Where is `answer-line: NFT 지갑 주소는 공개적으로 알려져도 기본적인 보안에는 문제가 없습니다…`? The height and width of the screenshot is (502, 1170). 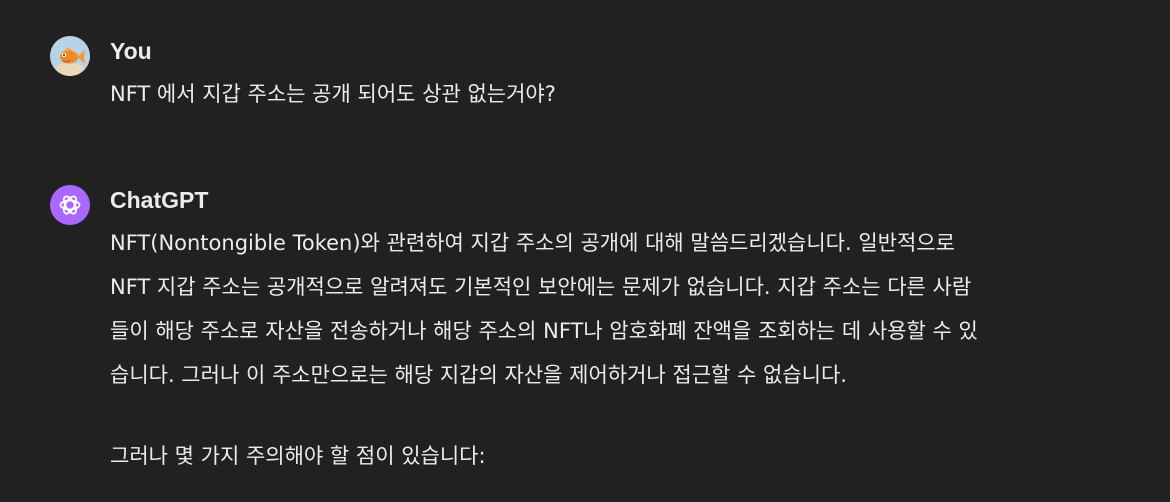 answer-line: NFT 지갑 주소는 공개적으로 알려져도 기본적인 보안에는 문제가 없습니다… is located at coordinates (541, 287).